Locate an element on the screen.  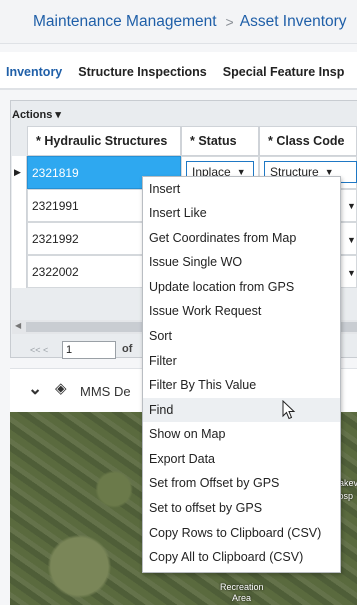
column-header-hydraulic-structures: * Hydraulic Structures is located at coordinates (104, 141).